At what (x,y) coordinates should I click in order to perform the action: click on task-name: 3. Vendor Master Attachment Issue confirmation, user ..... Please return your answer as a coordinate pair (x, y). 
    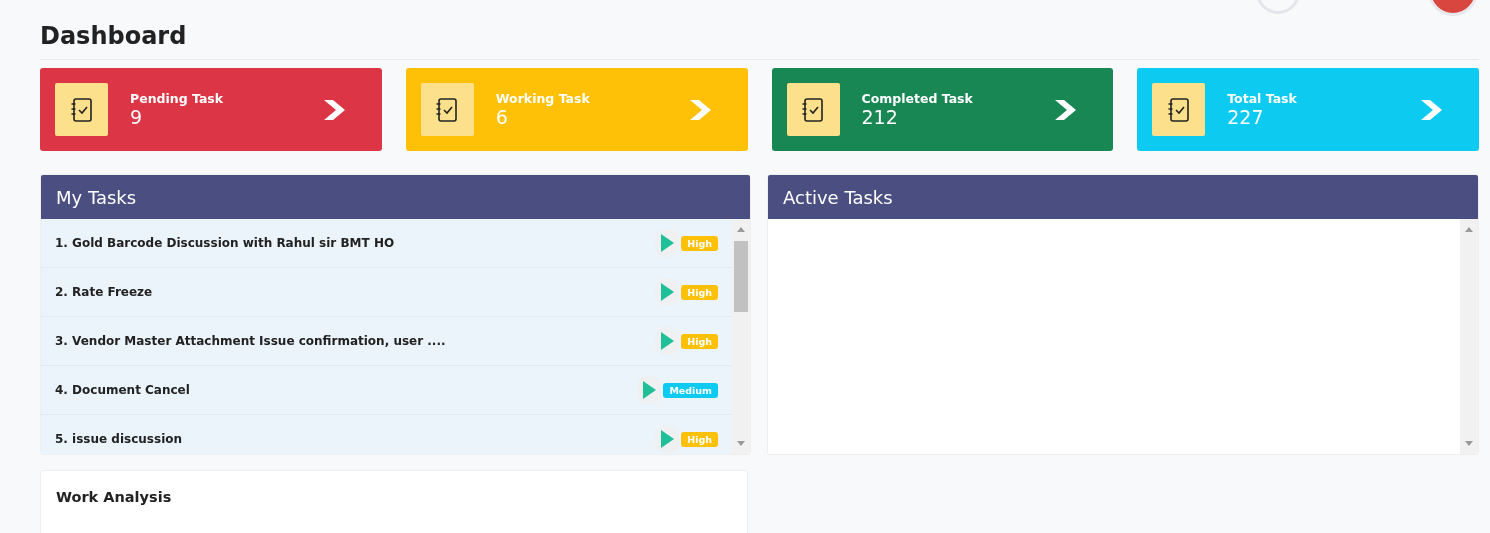
    Looking at the image, I should click on (355, 341).